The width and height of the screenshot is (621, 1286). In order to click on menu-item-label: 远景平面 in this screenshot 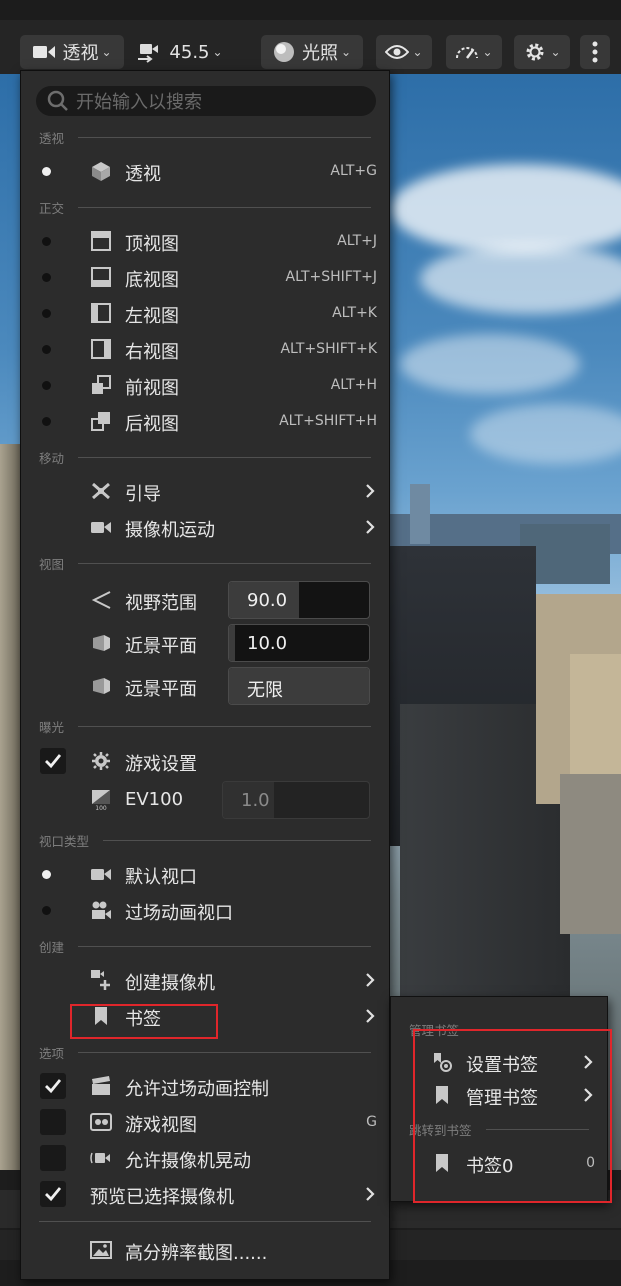, I will do `click(161, 689)`.